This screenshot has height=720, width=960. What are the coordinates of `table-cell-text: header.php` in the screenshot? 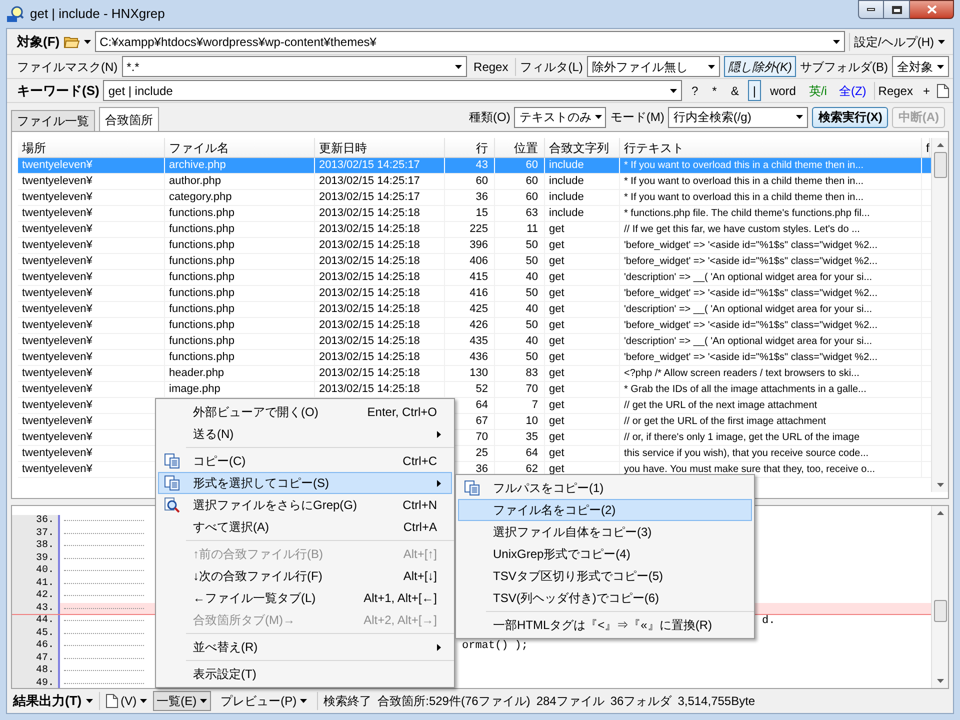 It's located at (196, 374).